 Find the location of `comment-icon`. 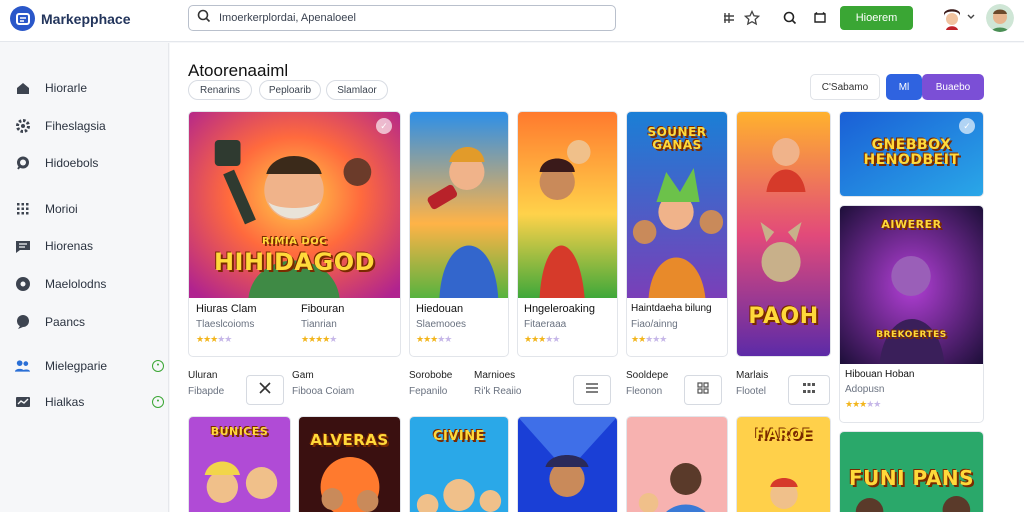

comment-icon is located at coordinates (22, 321).